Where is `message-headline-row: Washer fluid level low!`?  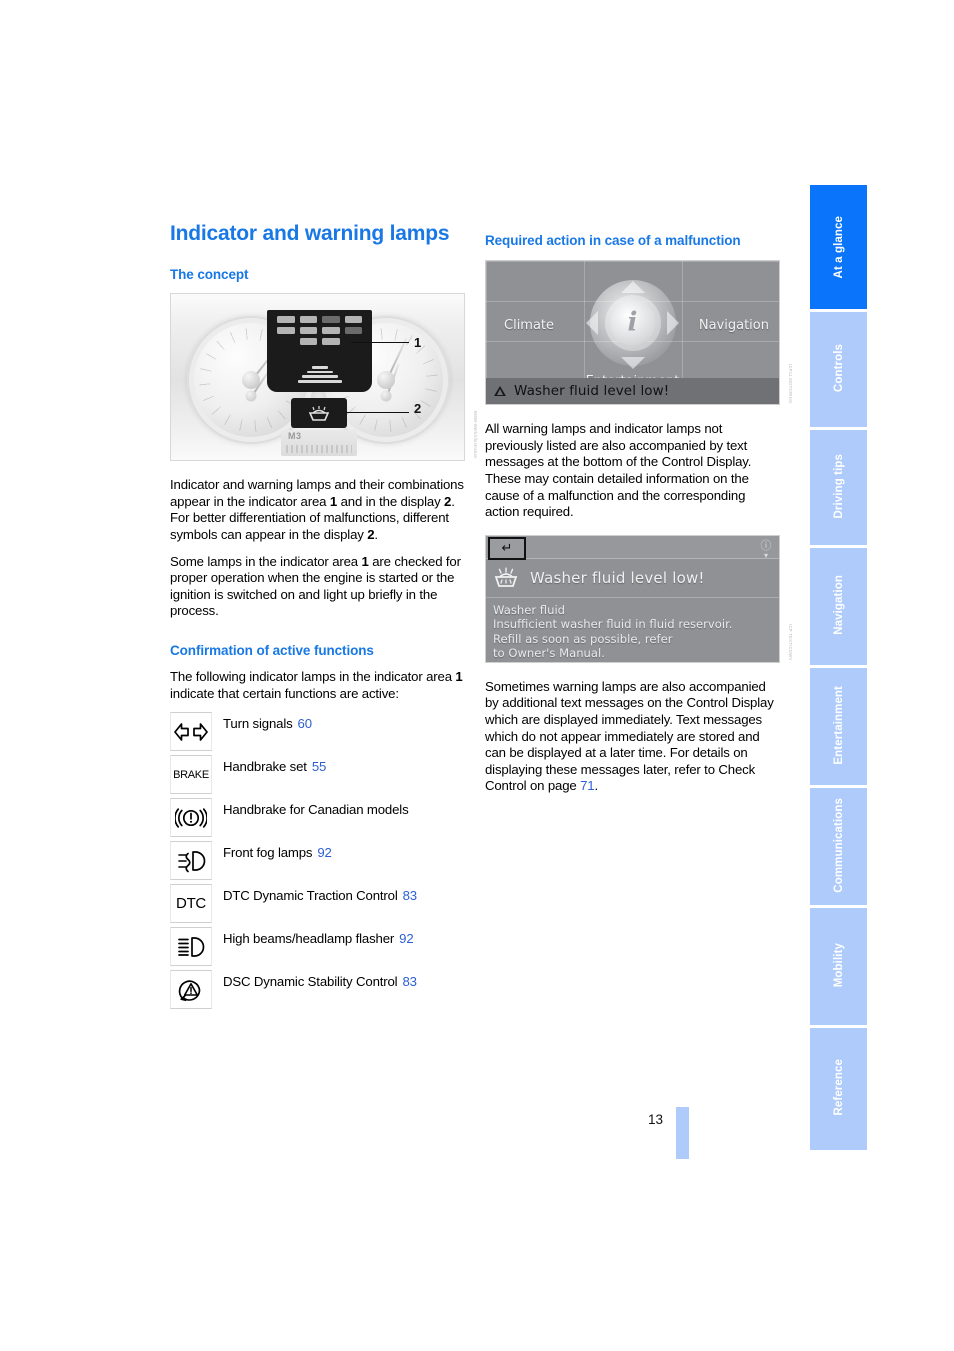
message-headline-row: Washer fluid level low! is located at coordinates (632, 578).